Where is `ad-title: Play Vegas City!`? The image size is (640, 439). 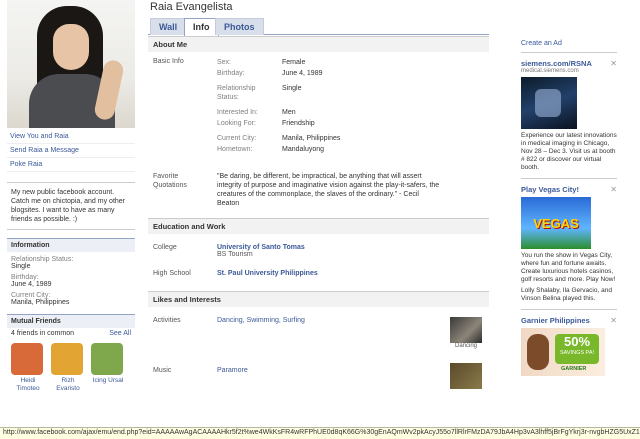
ad-title: Play Vegas City! is located at coordinates (563, 189).